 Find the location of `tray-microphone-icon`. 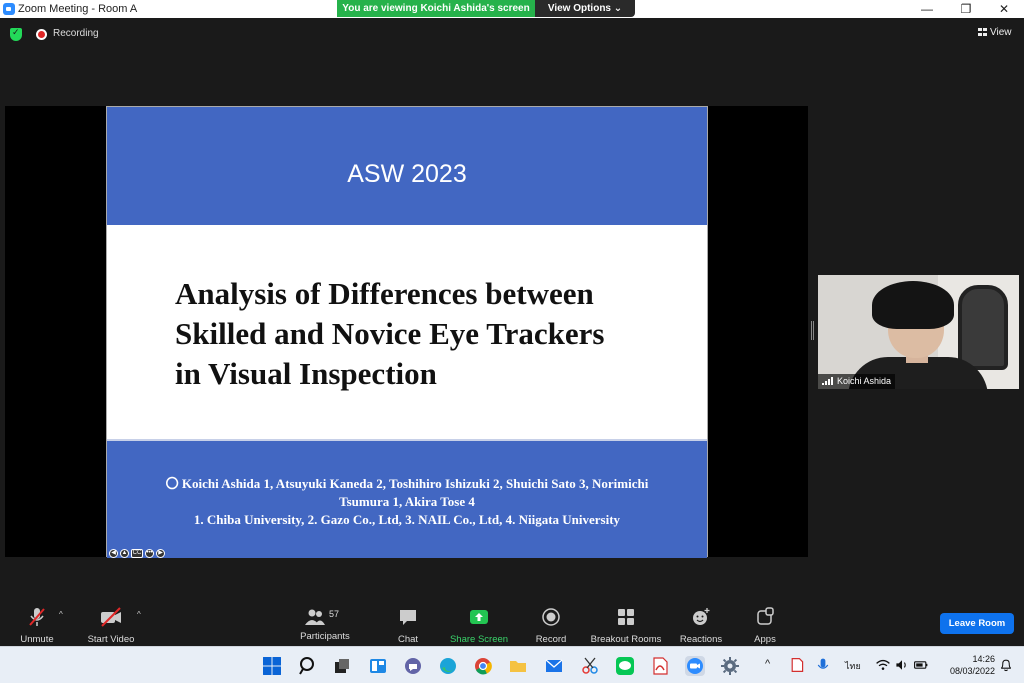

tray-microphone-icon is located at coordinates (823, 665).